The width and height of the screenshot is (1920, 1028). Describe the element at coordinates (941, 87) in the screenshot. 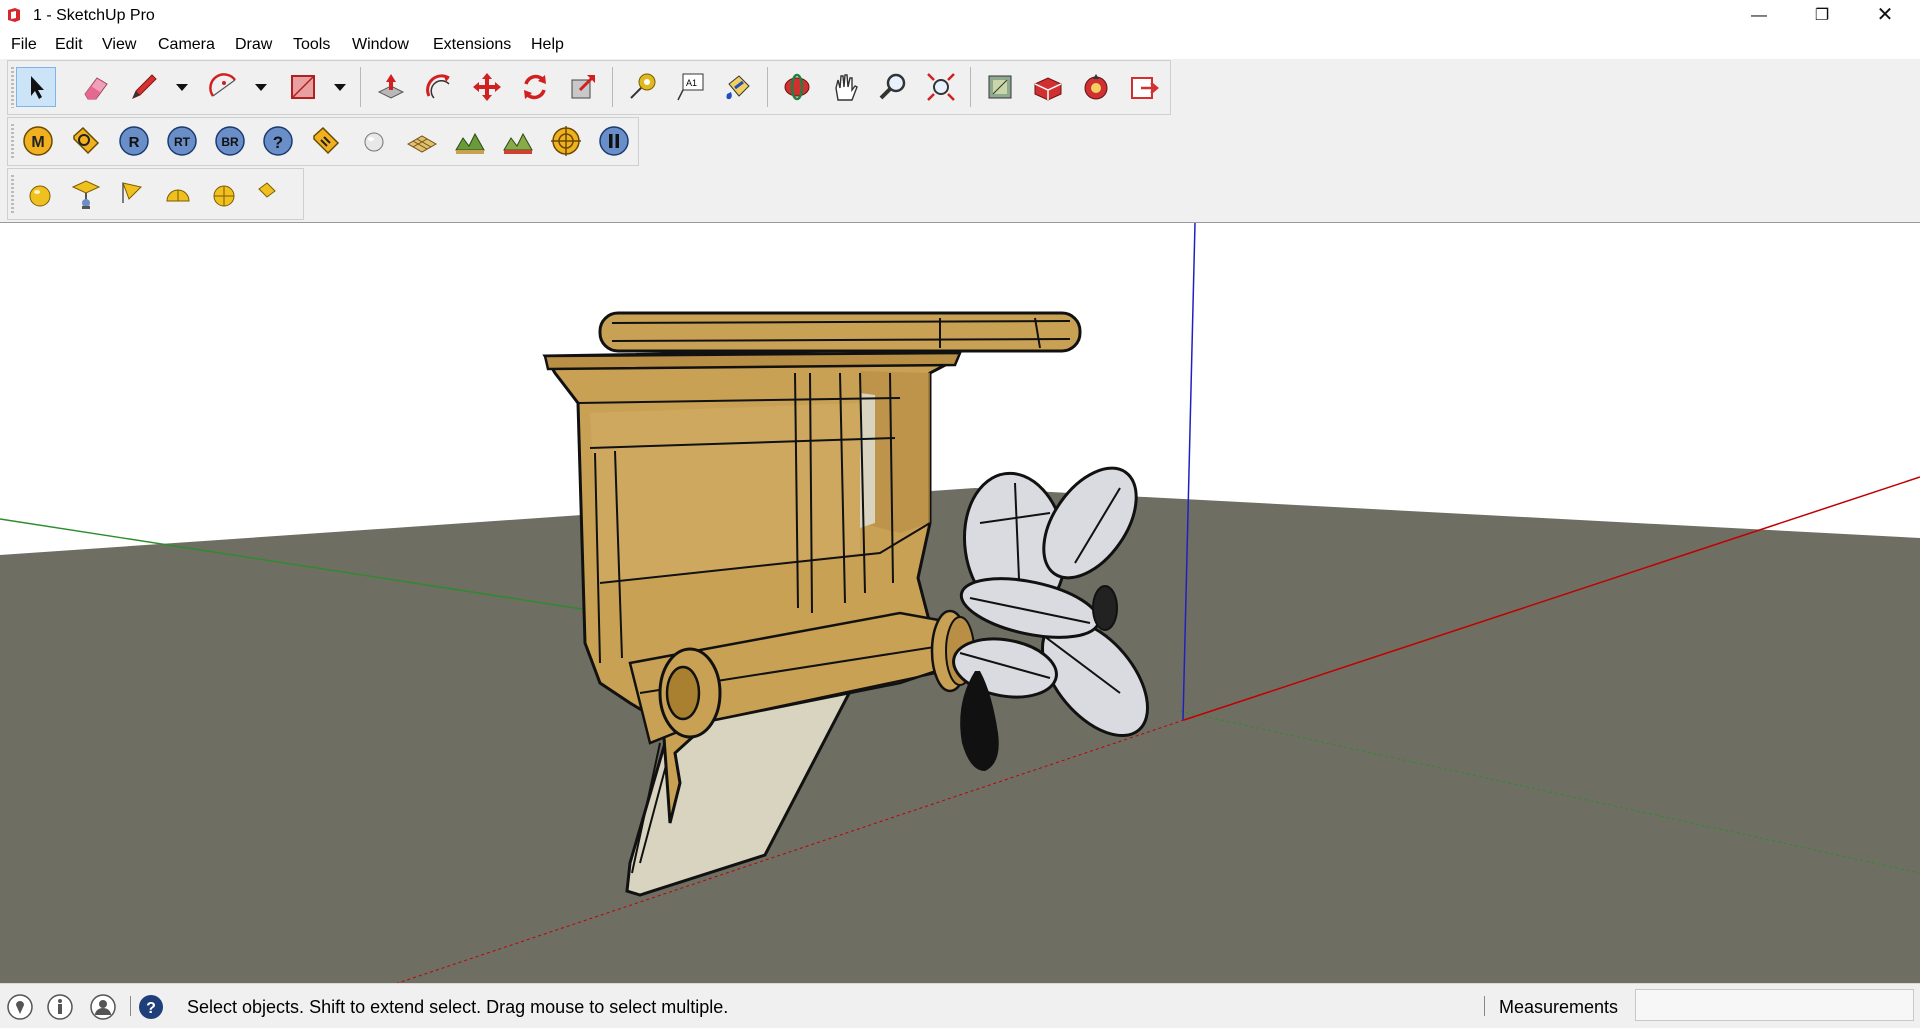

I see `zoom-extents-icon` at that location.